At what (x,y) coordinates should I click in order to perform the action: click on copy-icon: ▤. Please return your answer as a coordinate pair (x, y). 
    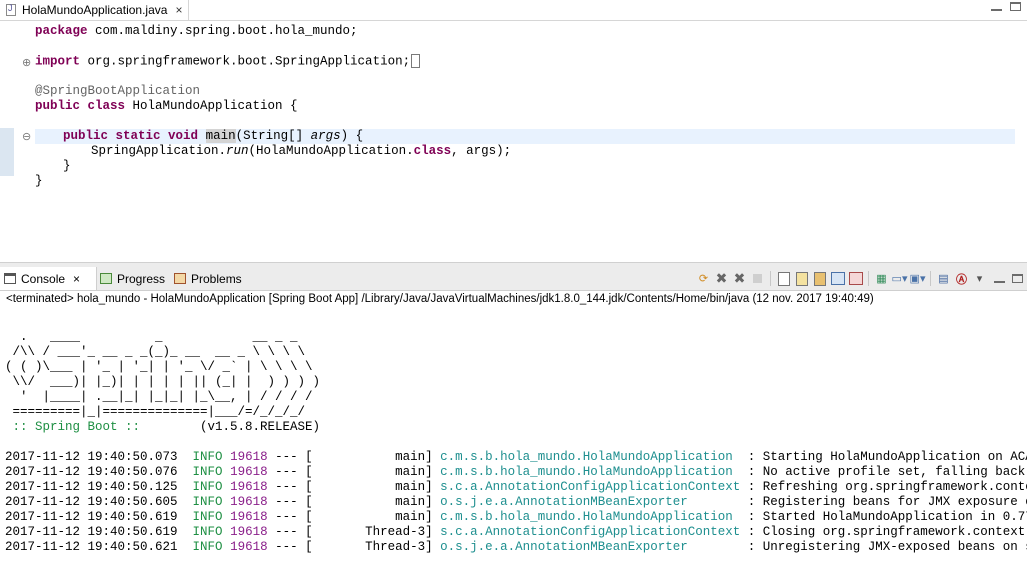
    Looking at the image, I should click on (943, 278).